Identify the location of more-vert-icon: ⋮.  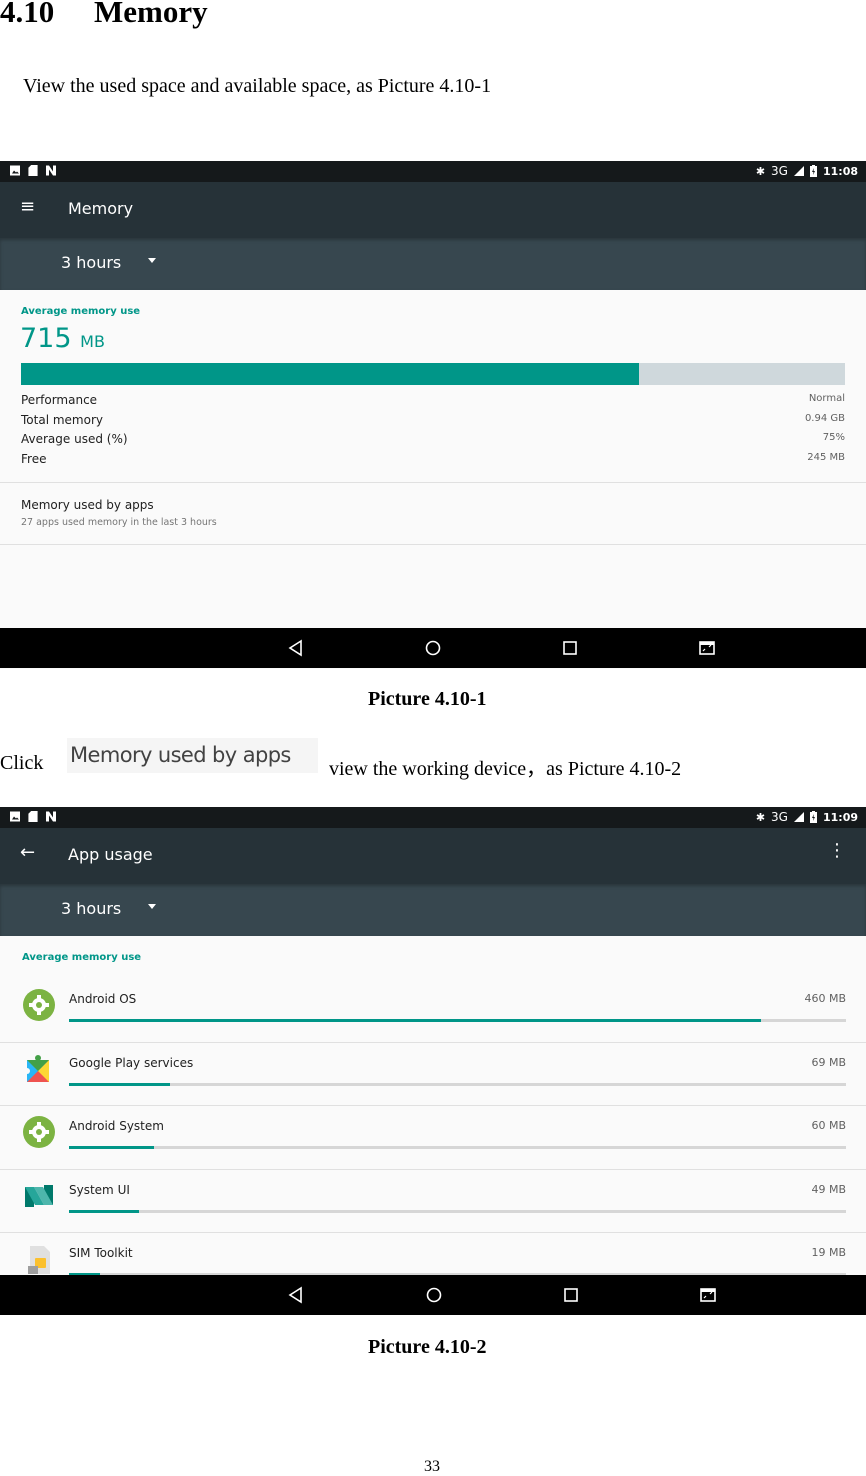
(837, 850).